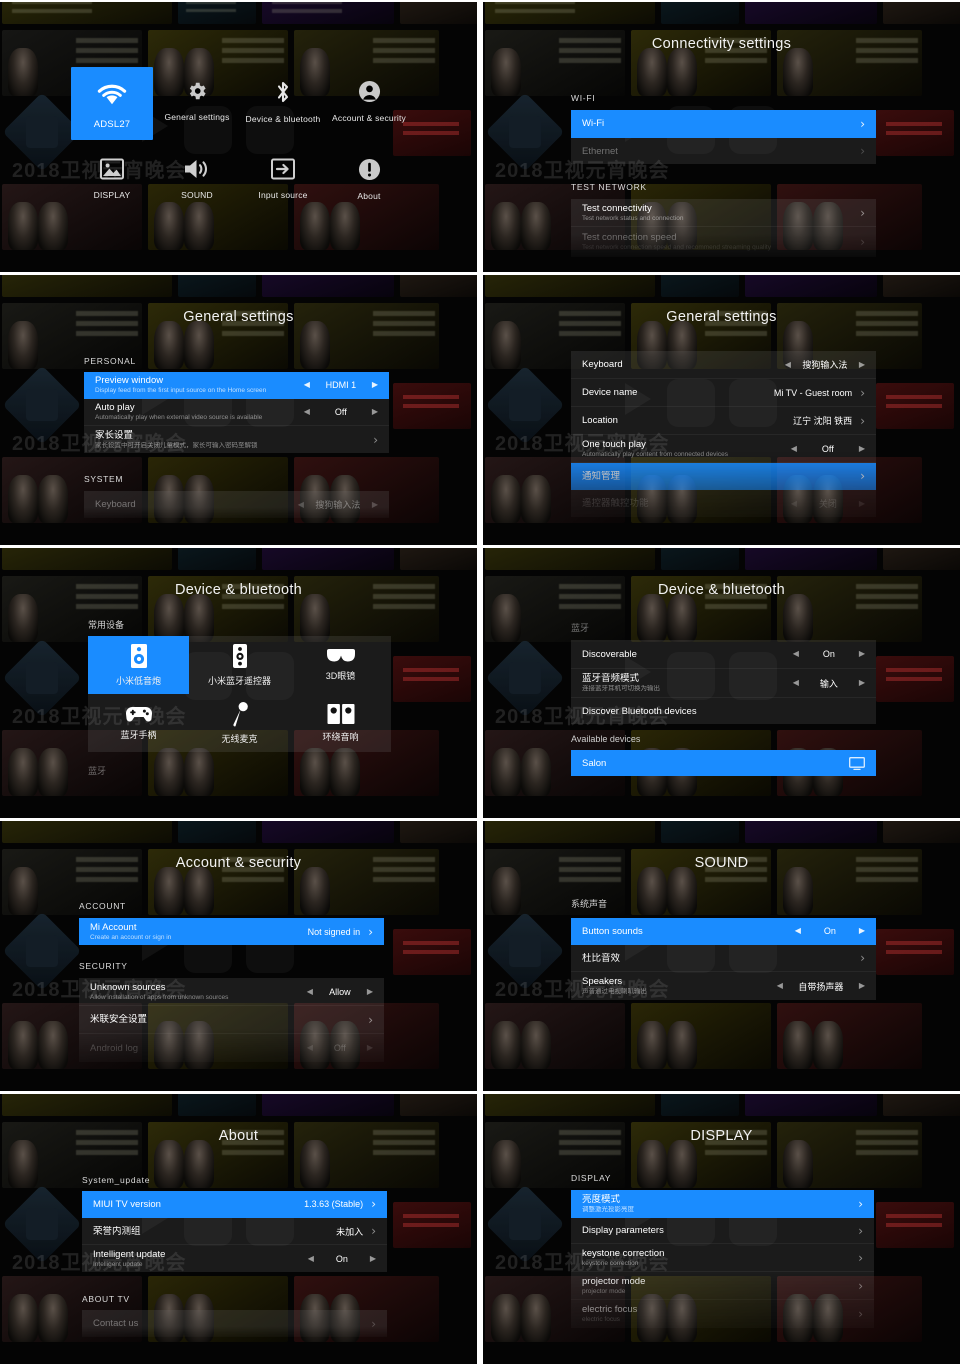 The image size is (960, 1364). I want to click on section-label-available-devices: Available devices, so click(606, 739).